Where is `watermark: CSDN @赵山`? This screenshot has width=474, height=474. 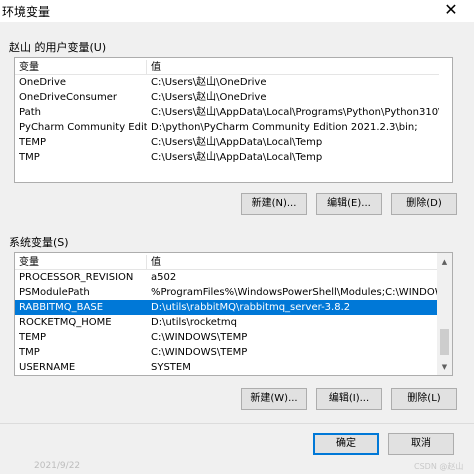
watermark: CSDN @赵山 is located at coordinates (439, 466).